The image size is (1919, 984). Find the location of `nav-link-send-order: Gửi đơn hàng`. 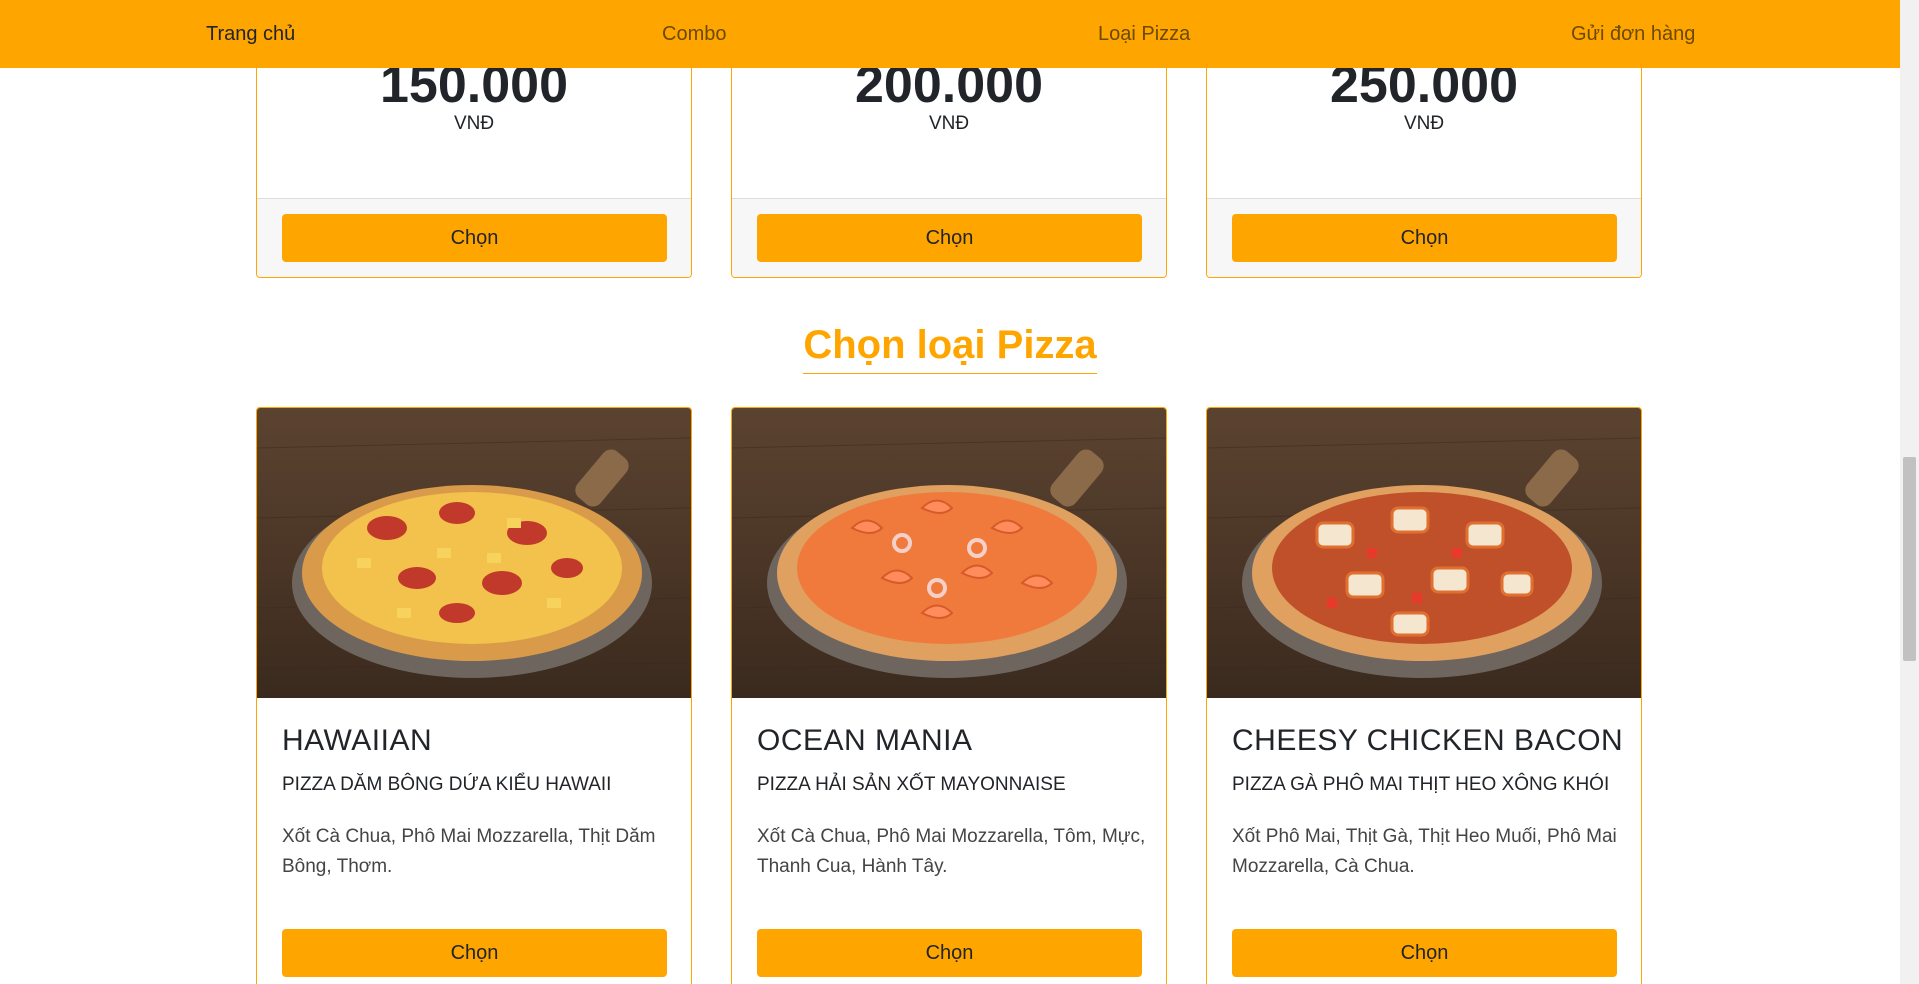

nav-link-send-order: Gửi đơn hàng is located at coordinates (1633, 34).